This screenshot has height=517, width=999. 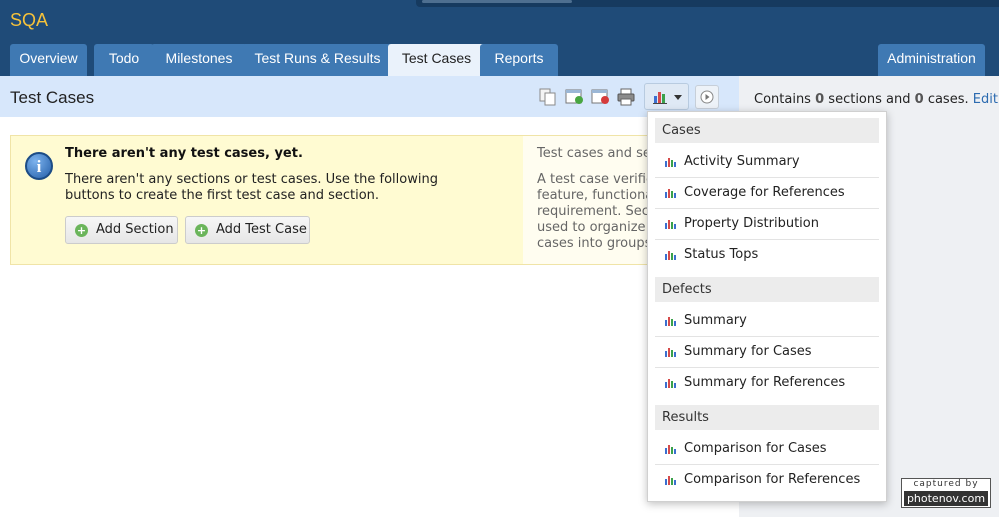 What do you see at coordinates (946, 498) in the screenshot?
I see `watermark-line2: photenov.com` at bounding box center [946, 498].